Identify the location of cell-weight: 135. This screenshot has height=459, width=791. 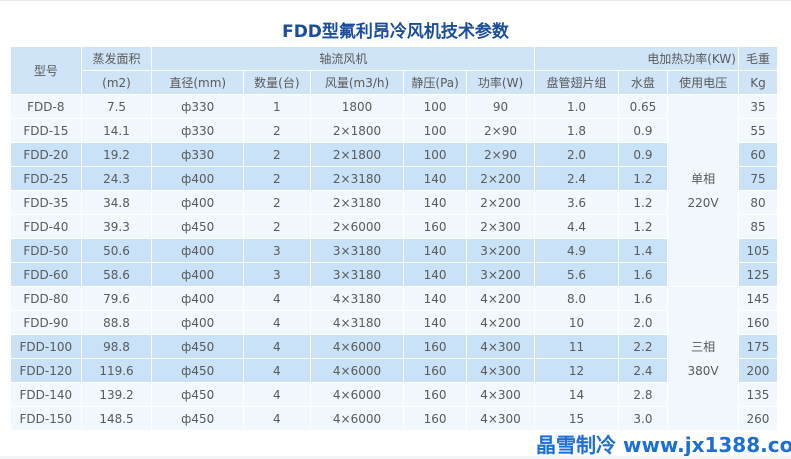
(757, 394).